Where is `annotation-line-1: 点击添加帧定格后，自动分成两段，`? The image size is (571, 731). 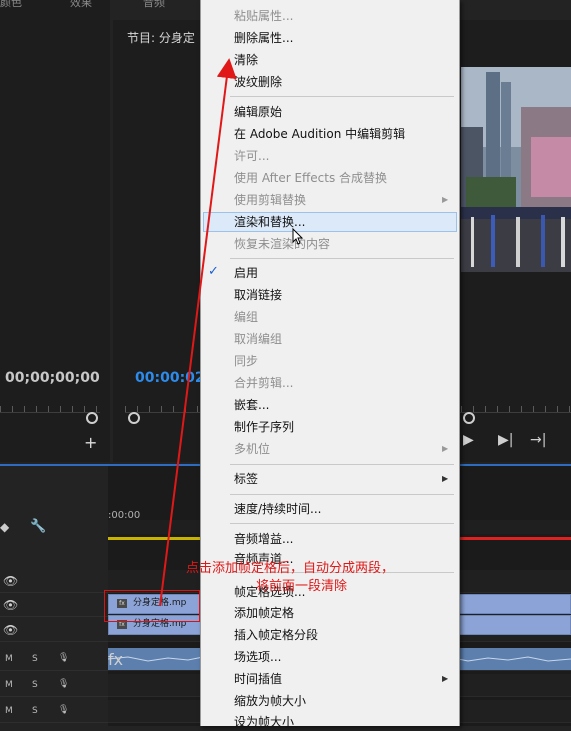 annotation-line-1: 点击添加帧定格后，自动分成两段， is located at coordinates (290, 568).